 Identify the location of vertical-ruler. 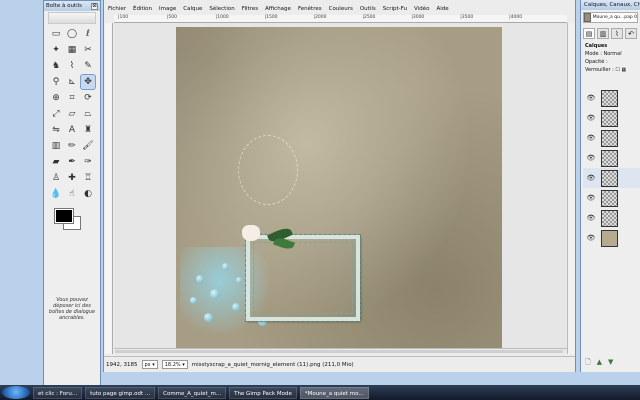
(109, 188).